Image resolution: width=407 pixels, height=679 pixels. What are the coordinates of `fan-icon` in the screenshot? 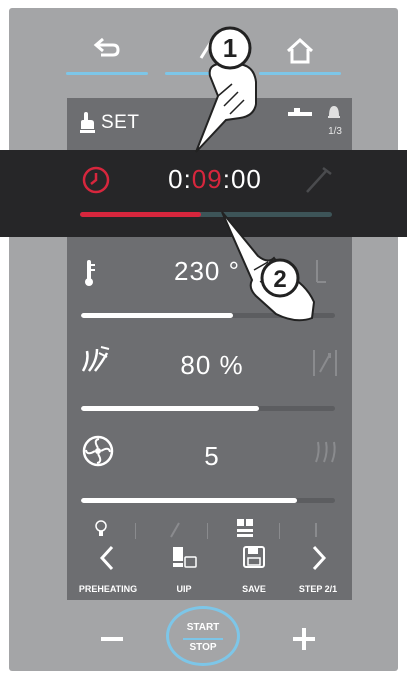 It's located at (98, 451).